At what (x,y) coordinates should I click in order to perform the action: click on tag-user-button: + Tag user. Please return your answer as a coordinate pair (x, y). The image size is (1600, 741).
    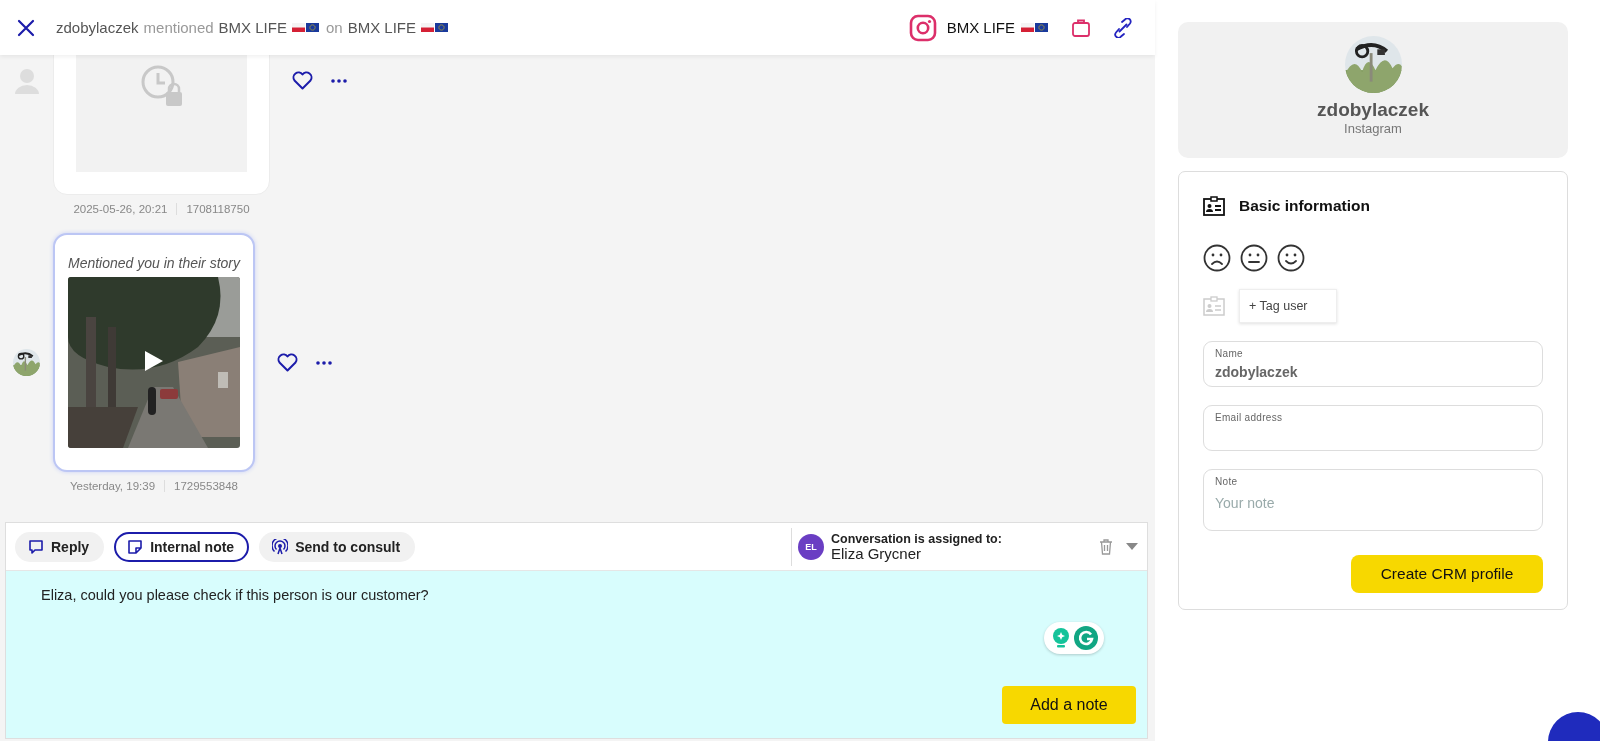
    Looking at the image, I should click on (1288, 306).